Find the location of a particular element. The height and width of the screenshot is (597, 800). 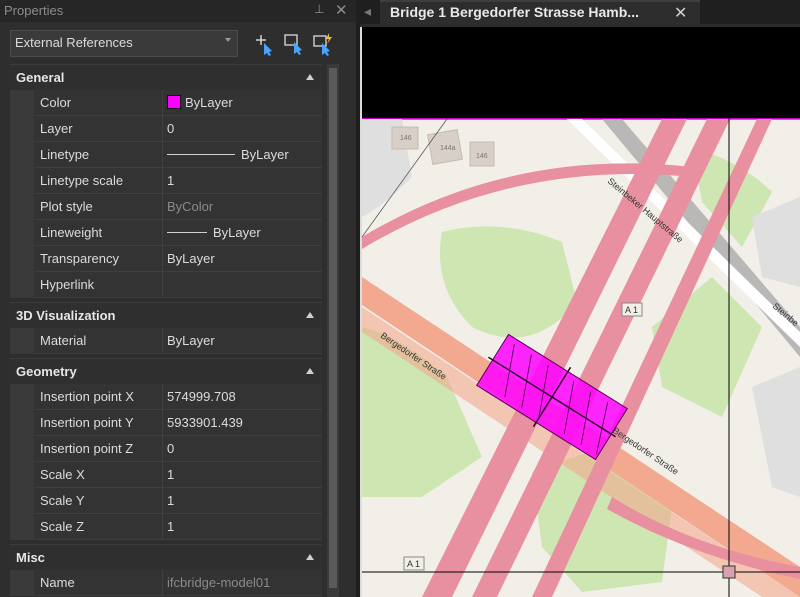

panel-titlebar: Properties ⊥ ✕ is located at coordinates (178, 11).